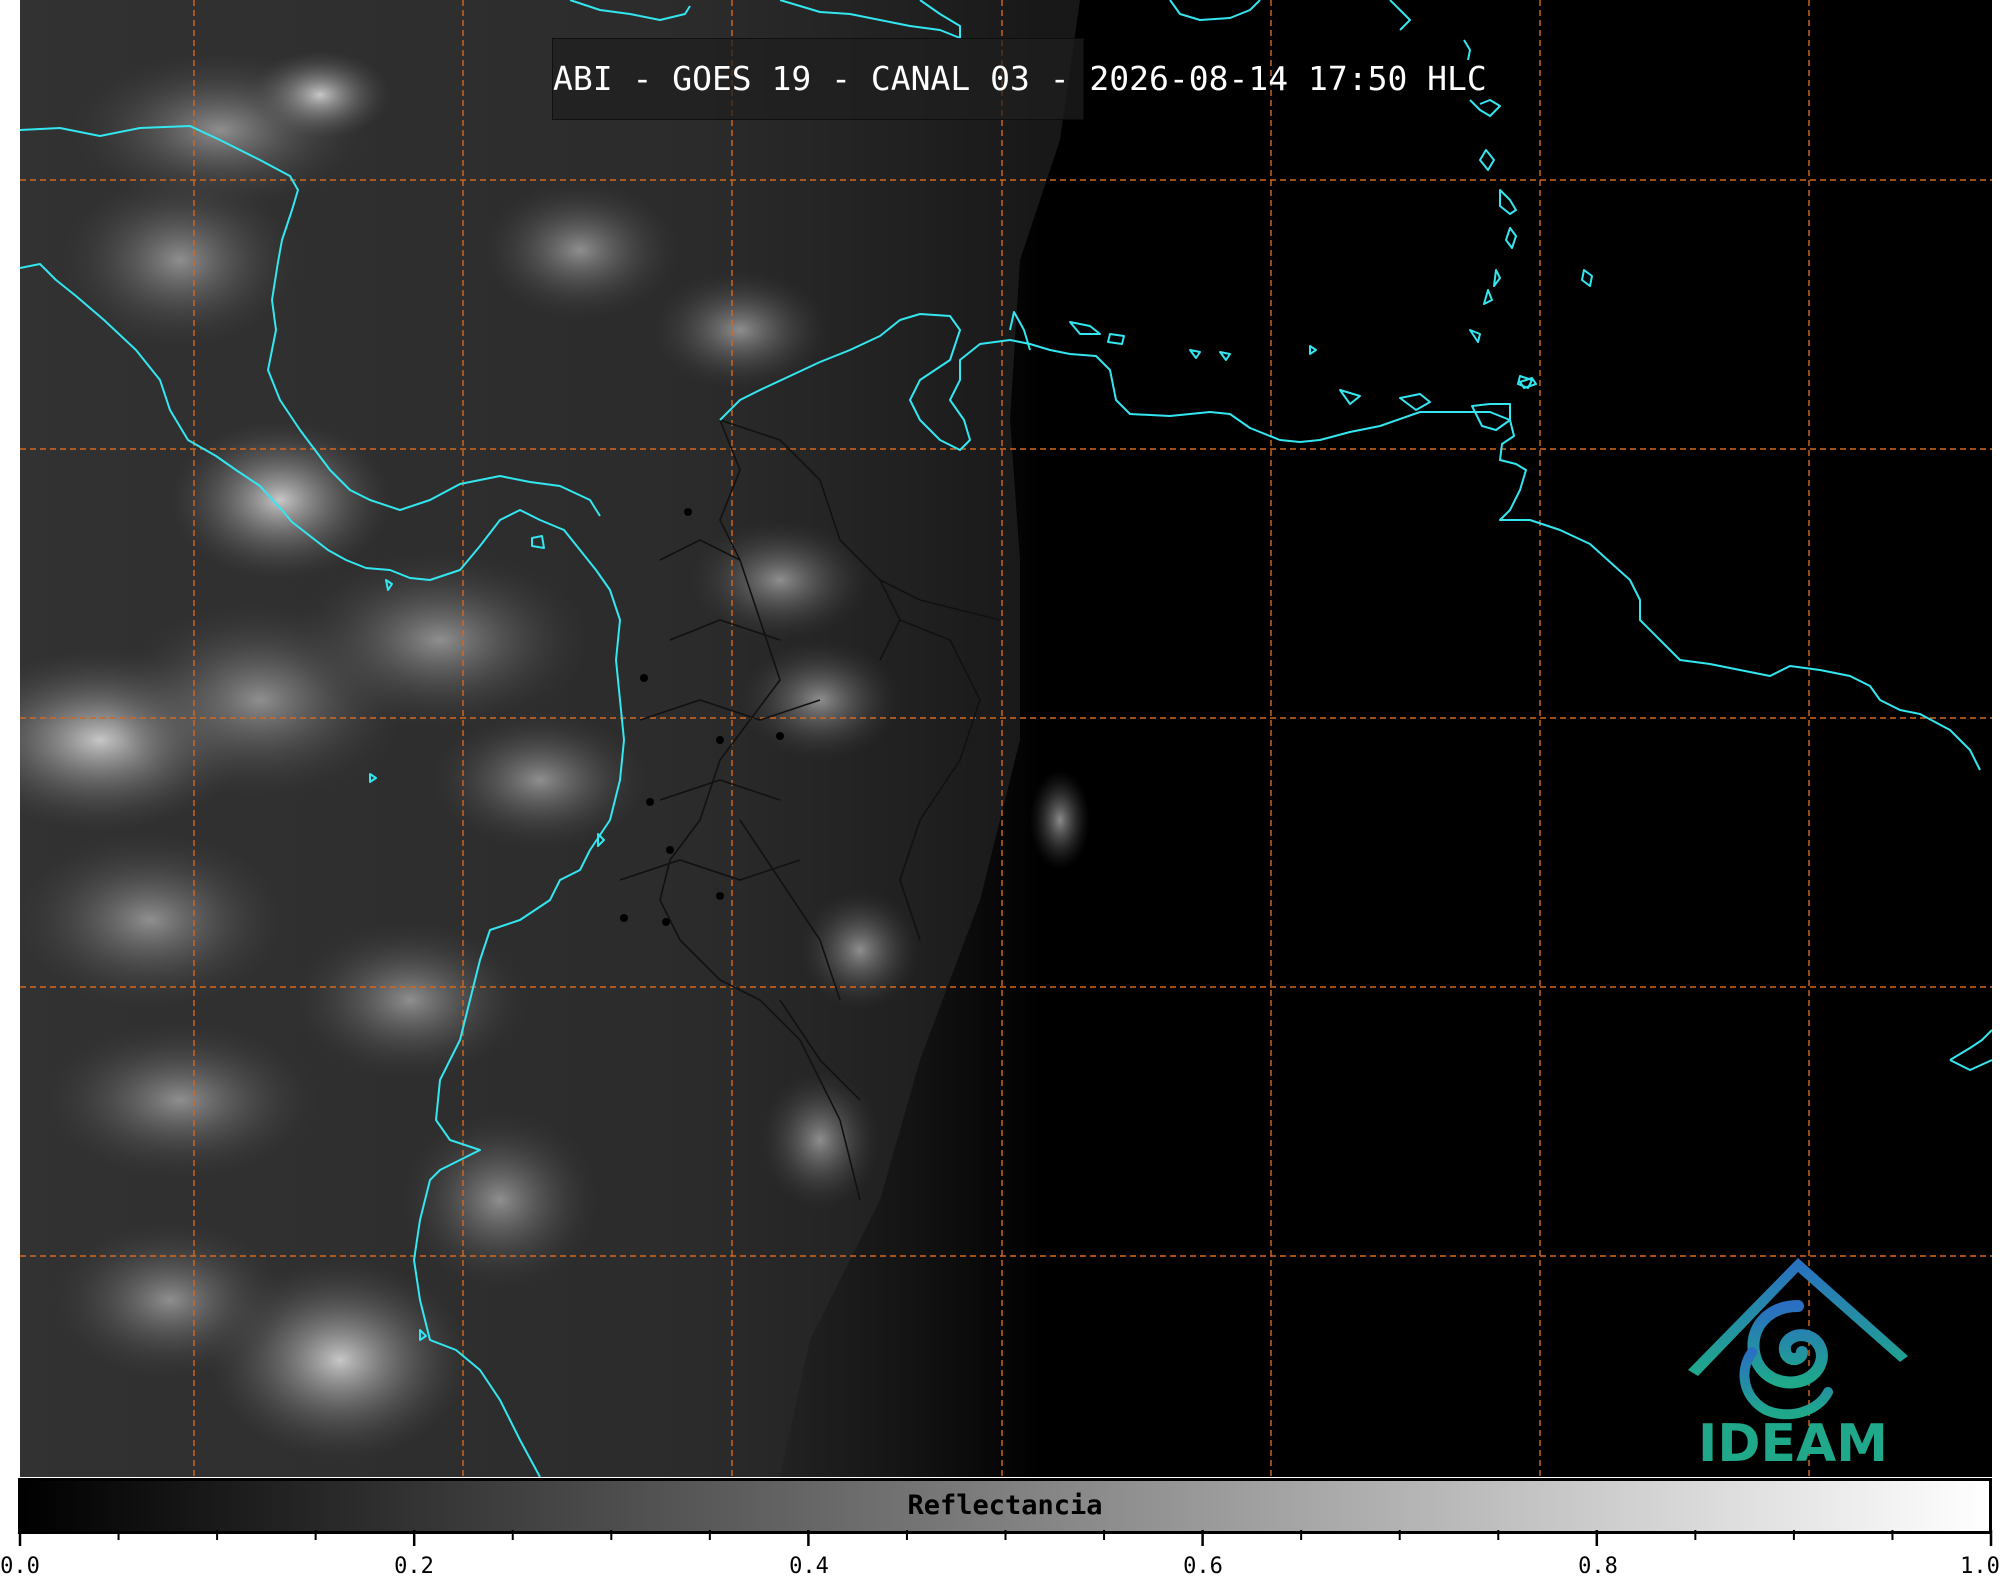 The width and height of the screenshot is (2011, 1579). What do you see at coordinates (1005, 1538) in the screenshot?
I see `colorbar-ticks` at bounding box center [1005, 1538].